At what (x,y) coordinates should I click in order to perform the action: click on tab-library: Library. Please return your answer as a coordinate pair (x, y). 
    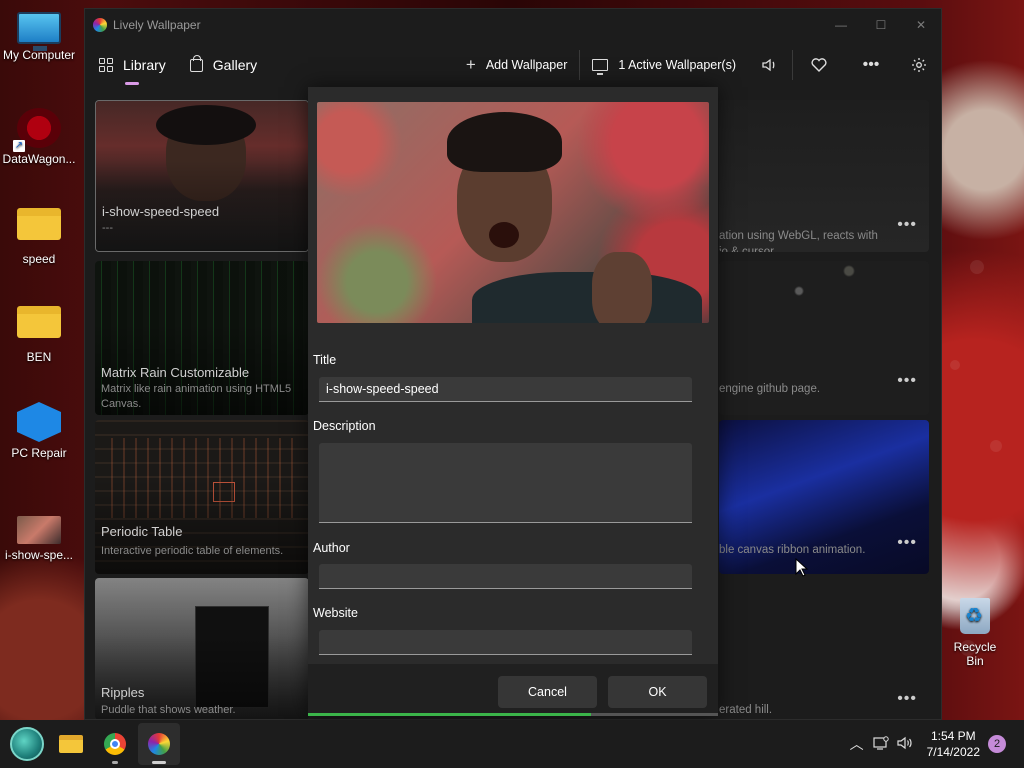
    Looking at the image, I should click on (132, 71).